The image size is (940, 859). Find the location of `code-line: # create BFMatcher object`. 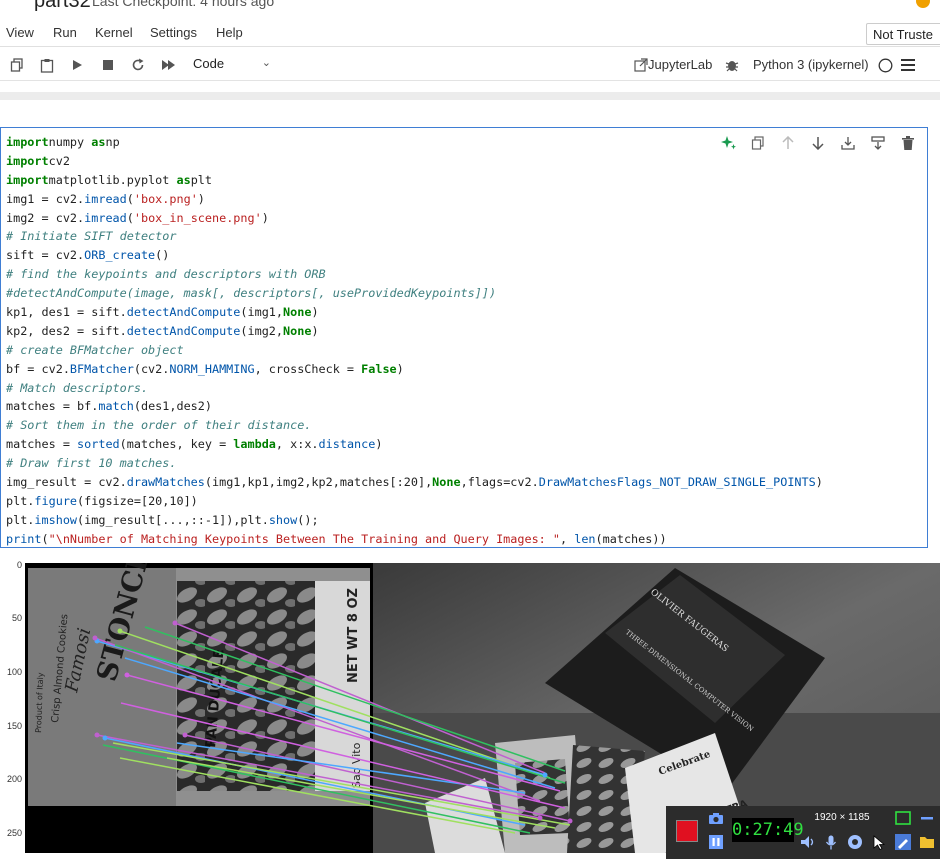

code-line: # create BFMatcher object is located at coordinates (414, 350).